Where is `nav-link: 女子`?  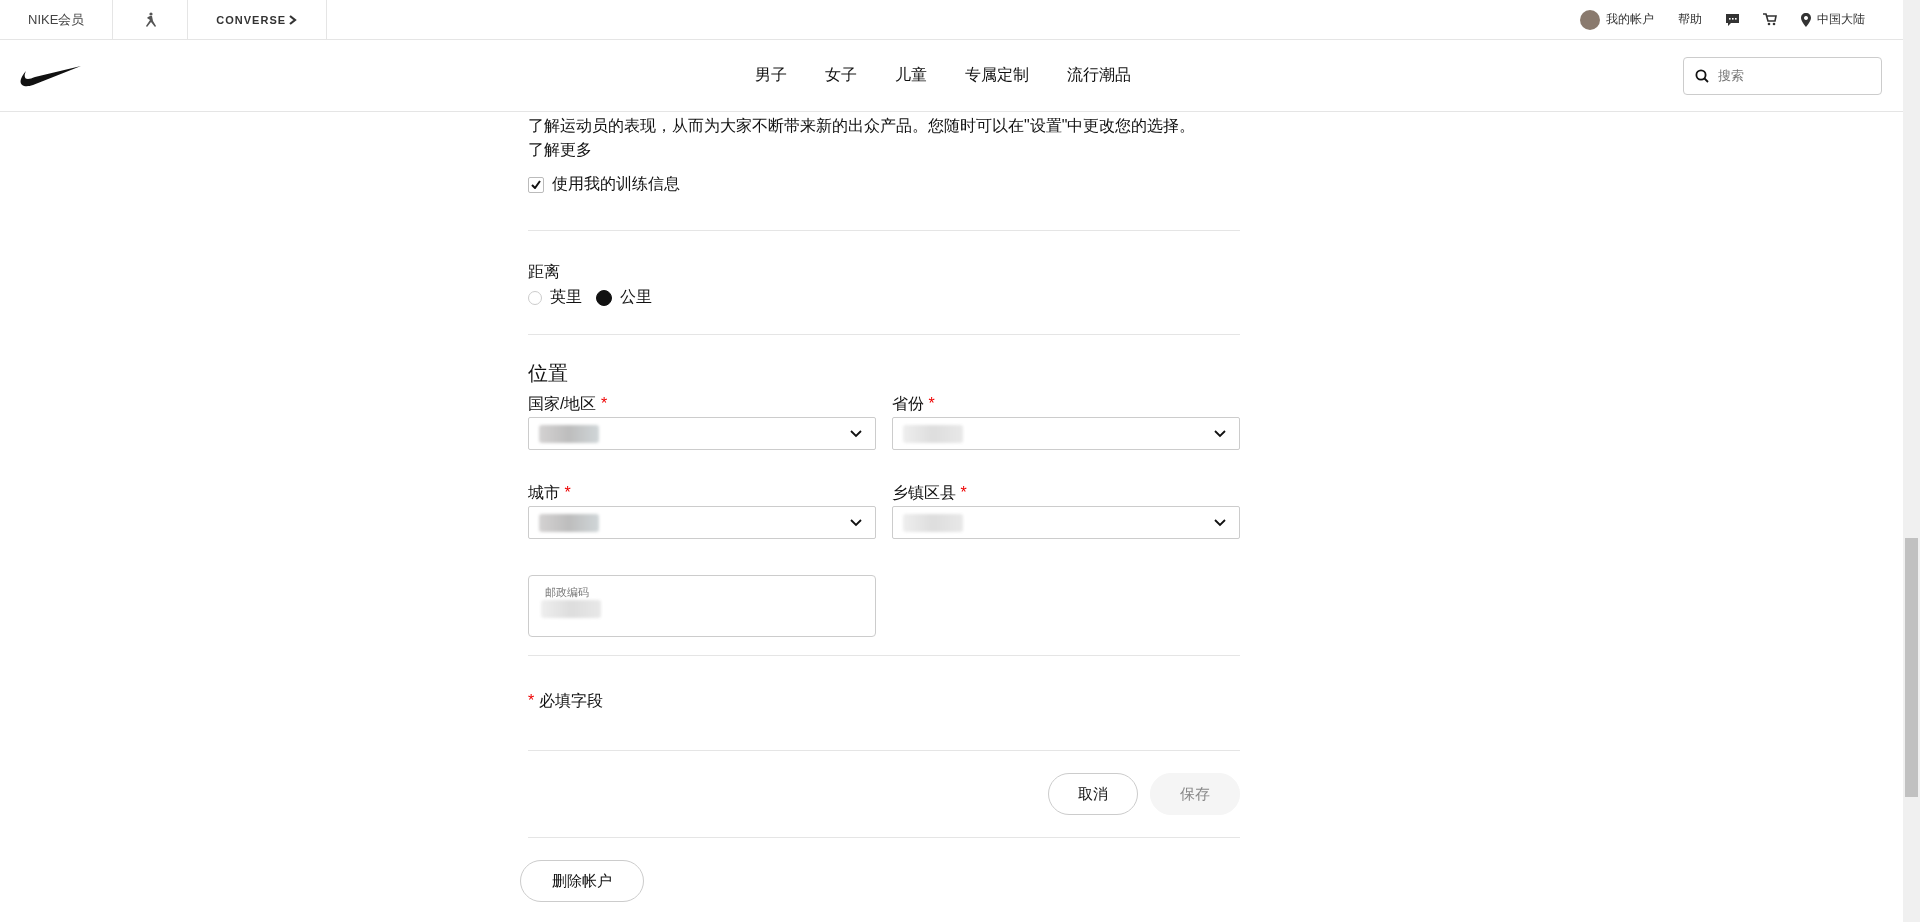 nav-link: 女子 is located at coordinates (841, 75).